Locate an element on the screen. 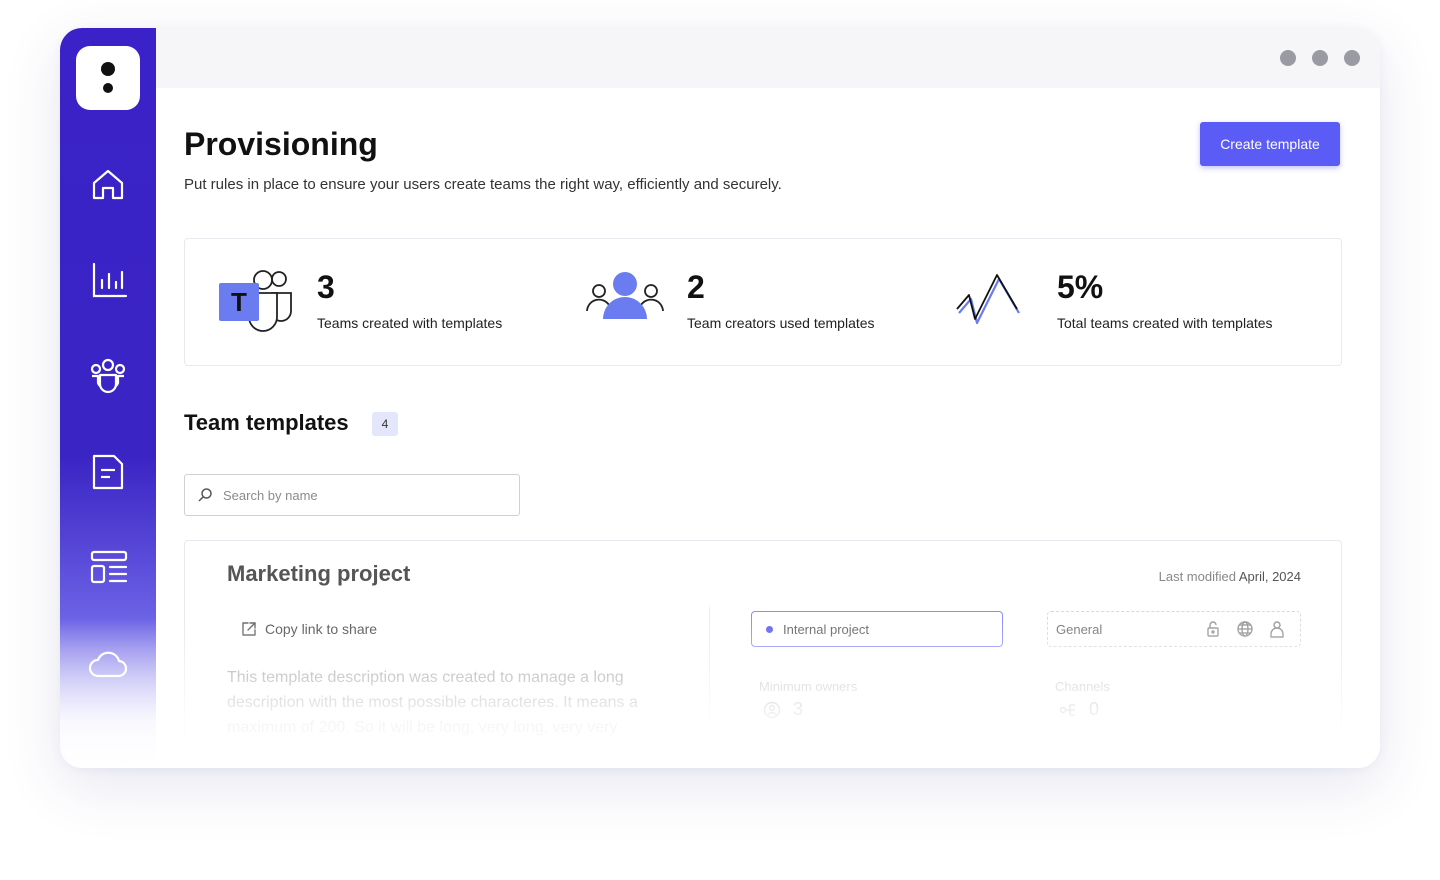 The width and height of the screenshot is (1440, 880). copy-link-button: Copy link to share is located at coordinates (309, 629).